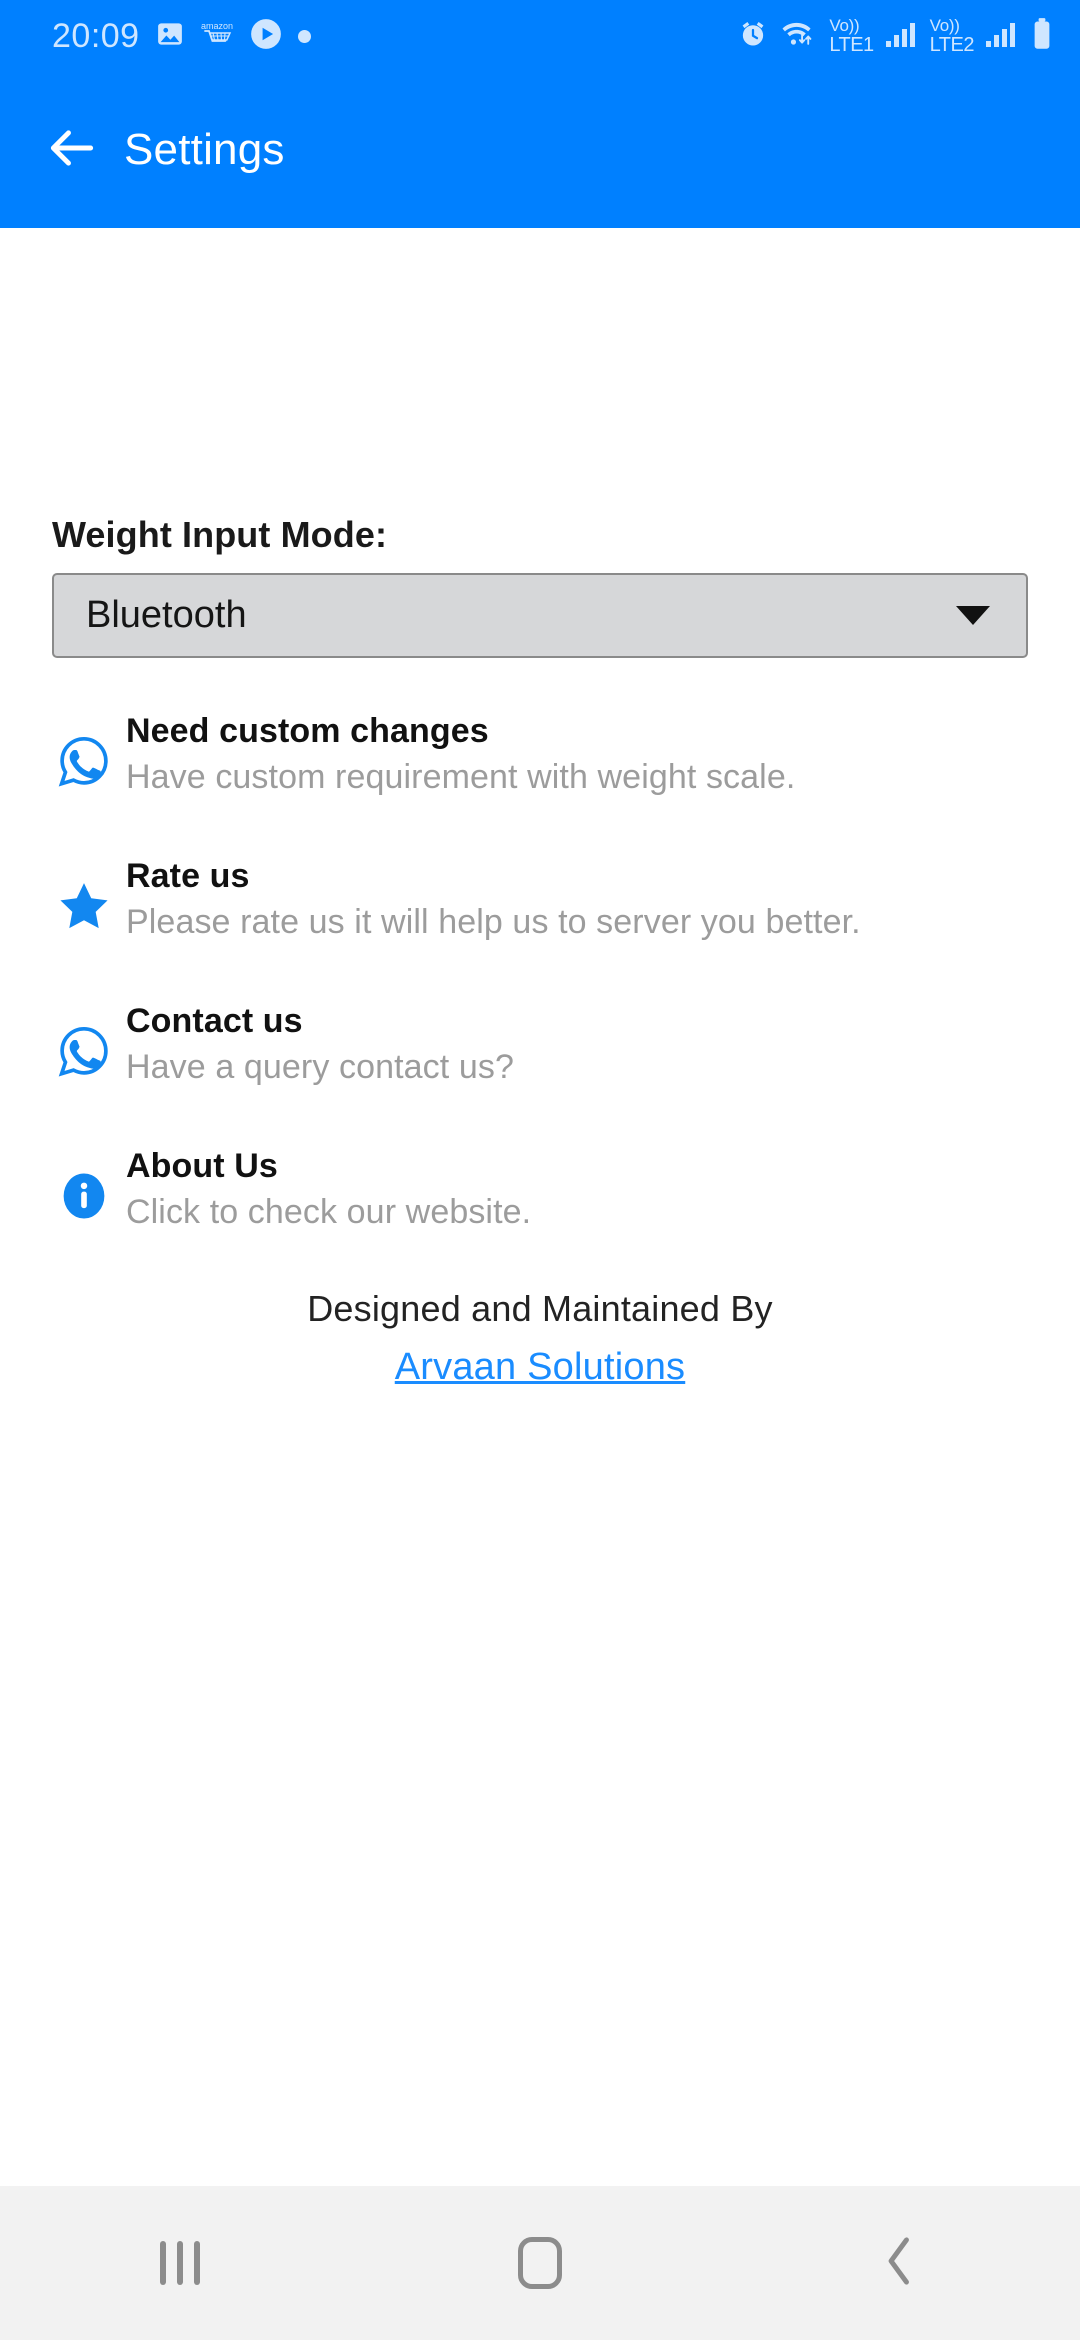 This screenshot has width=1080, height=2340. What do you see at coordinates (540, 36) in the screenshot?
I see `status-bar: 20:09 amazon Vo)) LTE1 Vo)) LTE2` at bounding box center [540, 36].